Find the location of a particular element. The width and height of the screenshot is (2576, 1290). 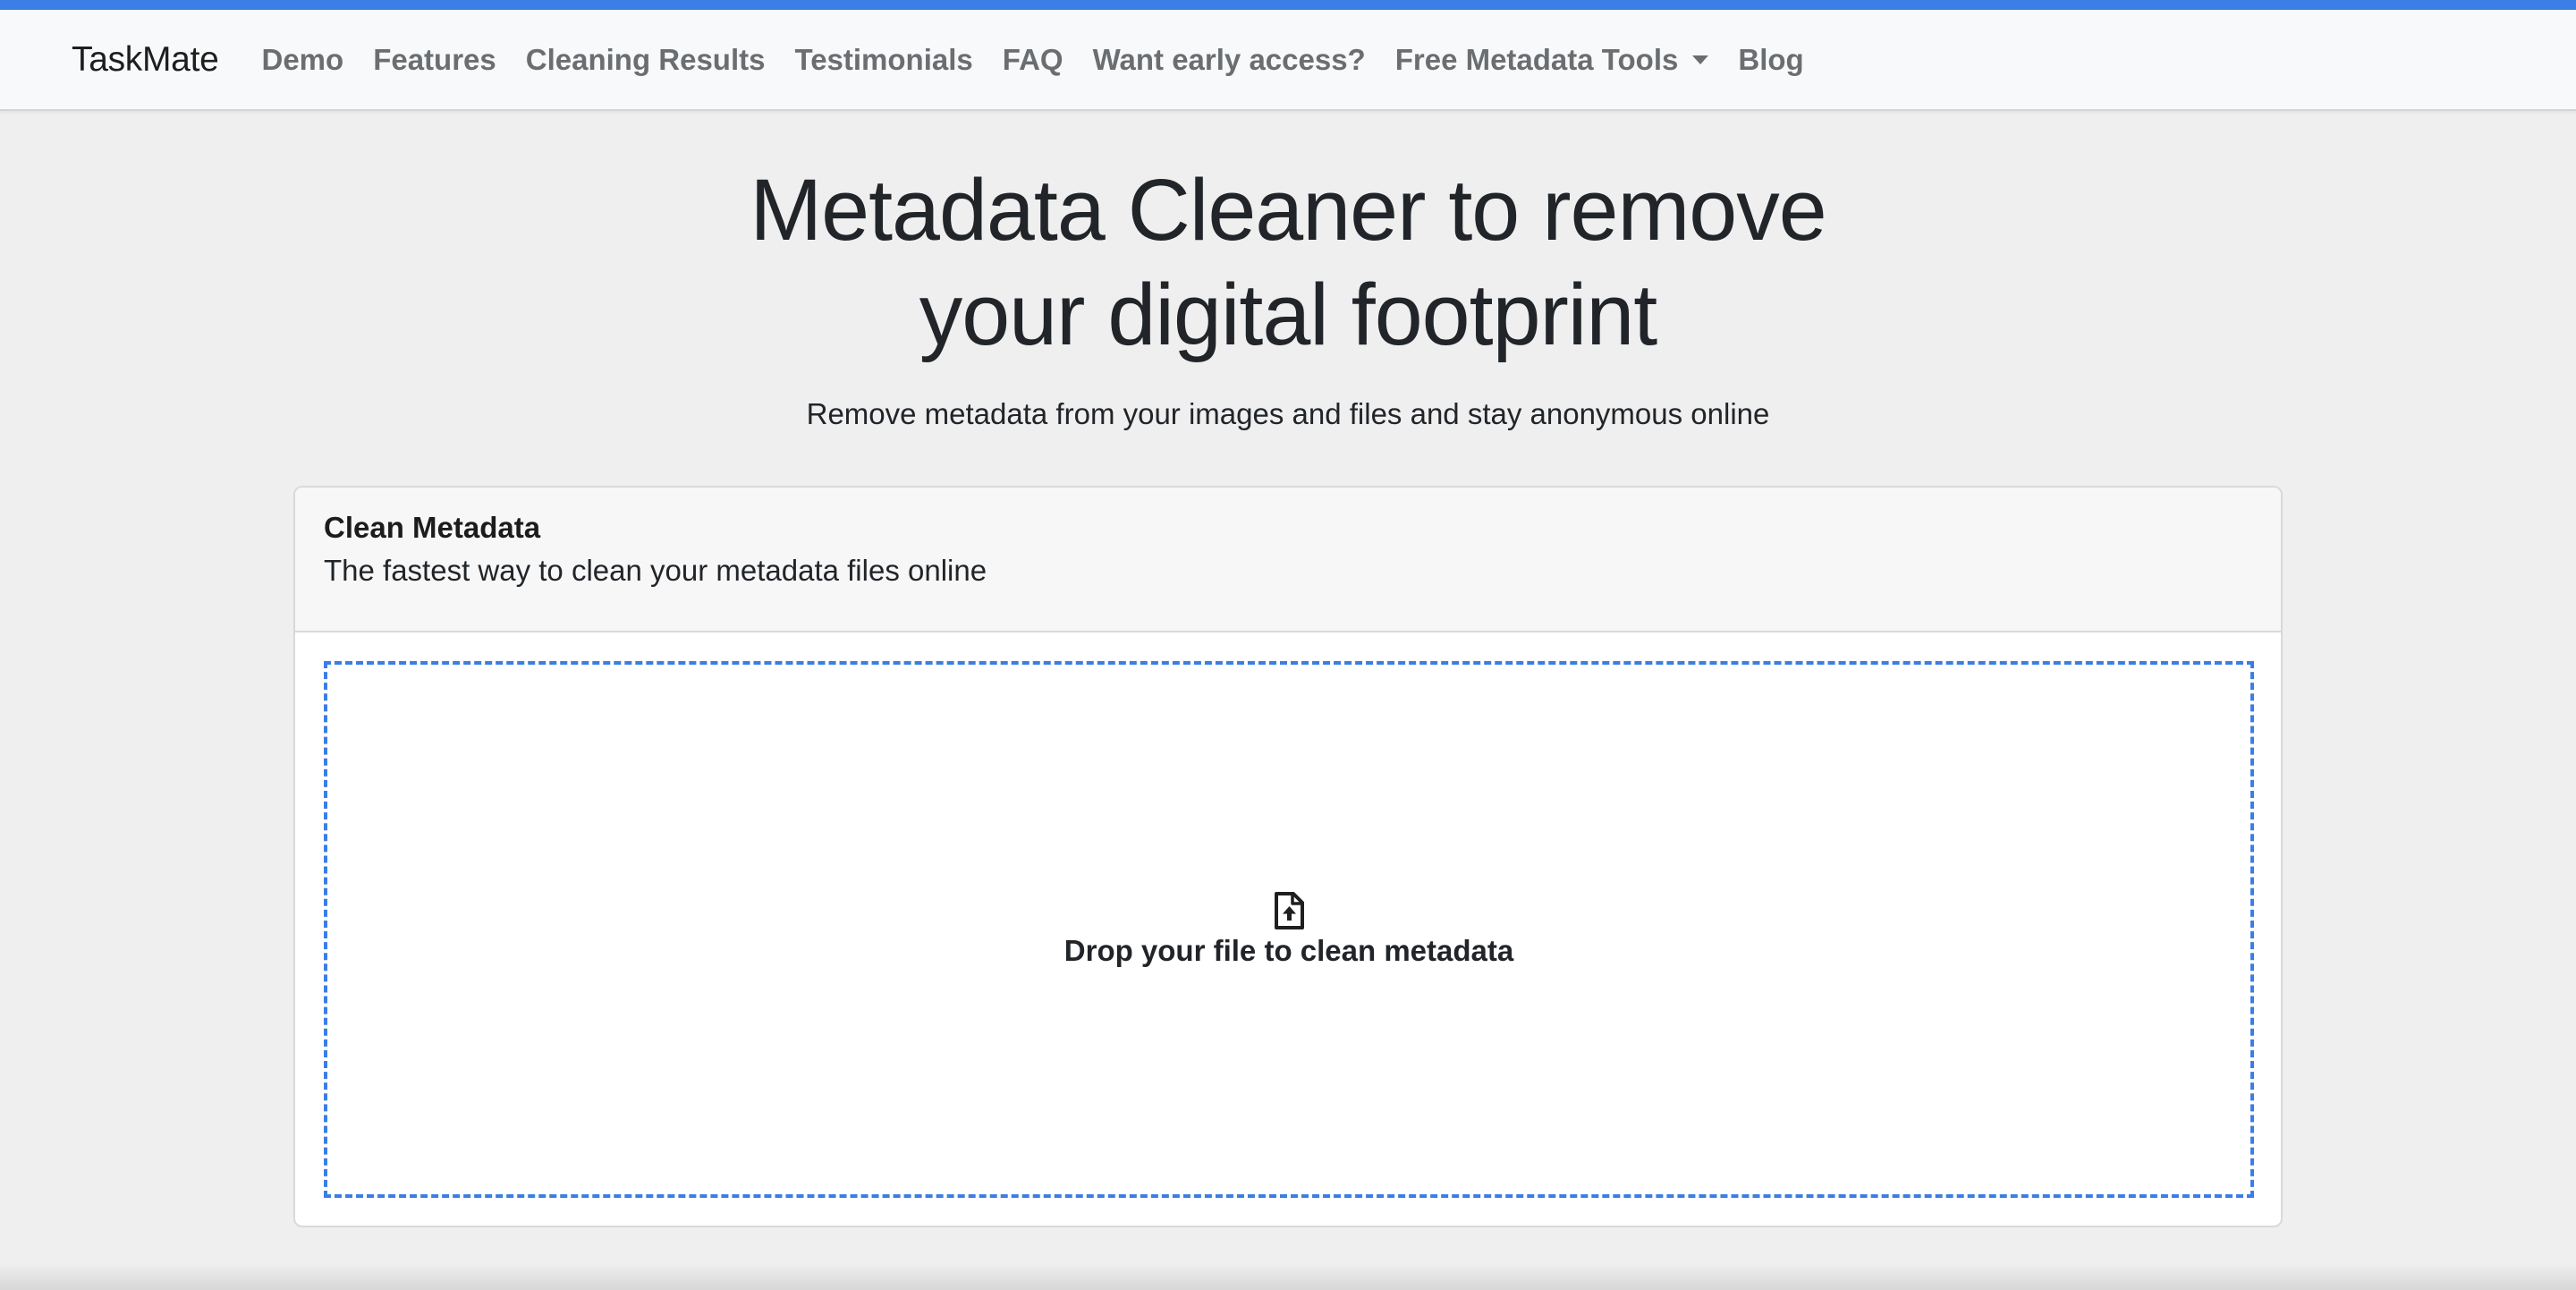

dropzone-text: Drop your file to clean metadata is located at coordinates (1288, 950).